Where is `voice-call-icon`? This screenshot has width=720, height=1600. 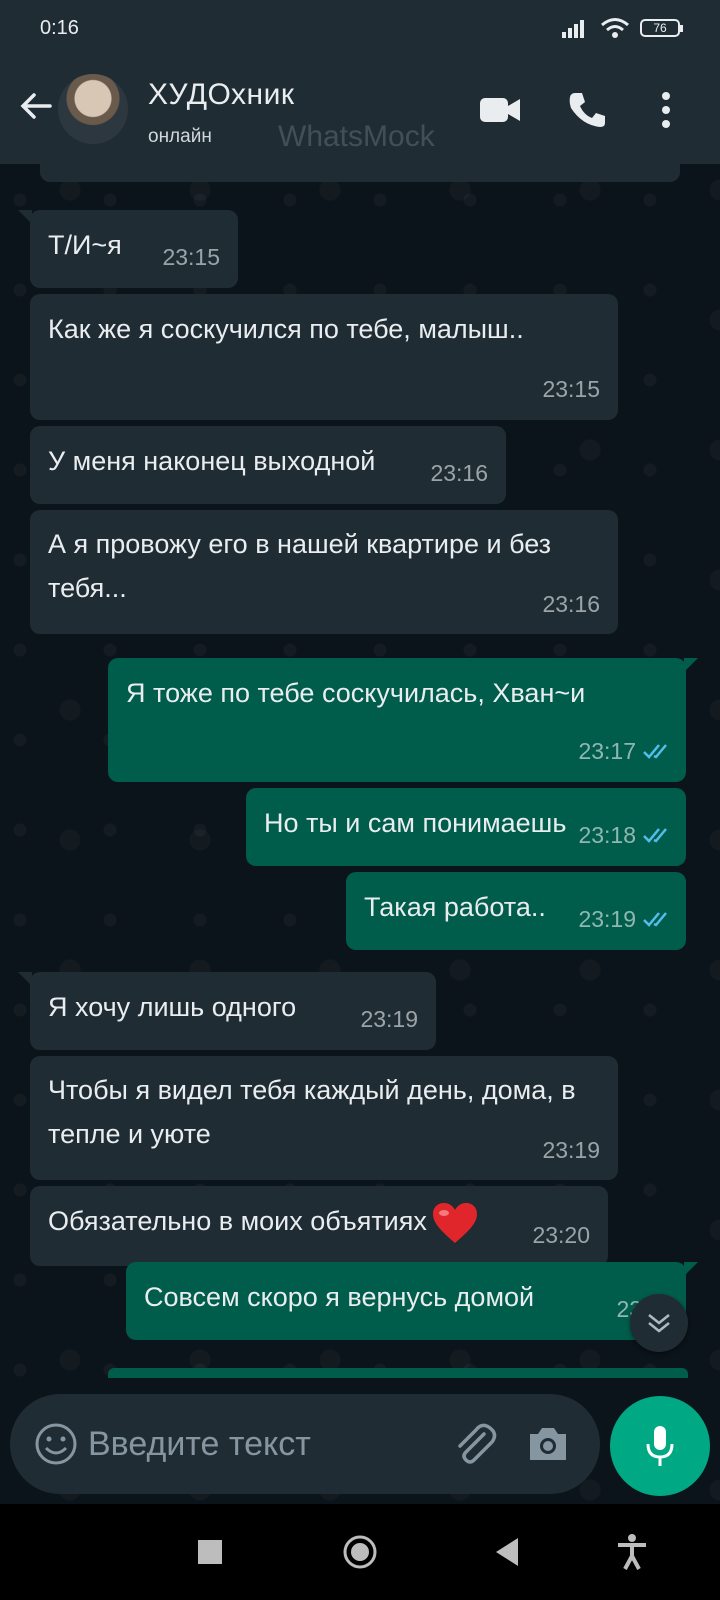
voice-call-icon is located at coordinates (588, 110).